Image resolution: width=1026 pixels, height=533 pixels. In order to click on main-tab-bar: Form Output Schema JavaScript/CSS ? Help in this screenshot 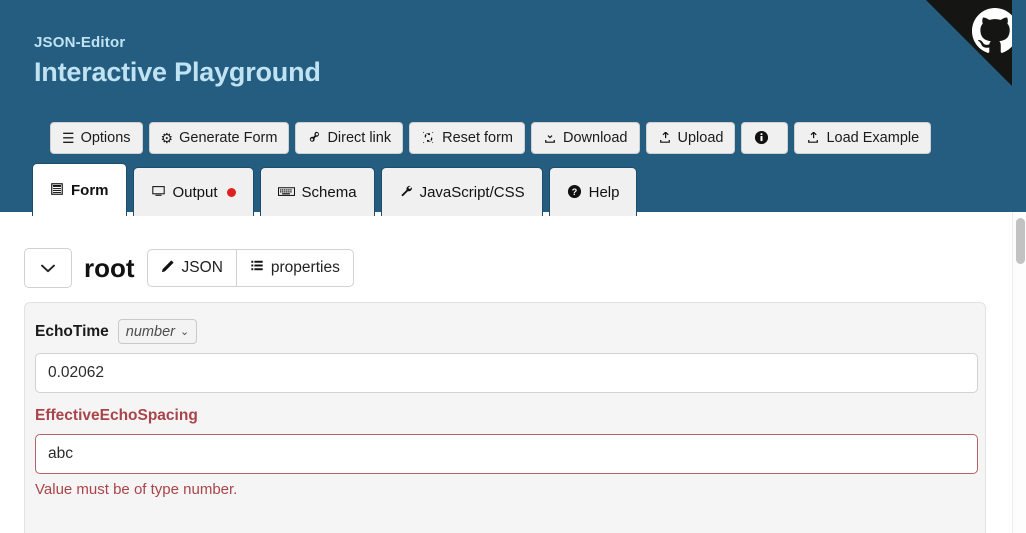, I will do `click(335, 189)`.